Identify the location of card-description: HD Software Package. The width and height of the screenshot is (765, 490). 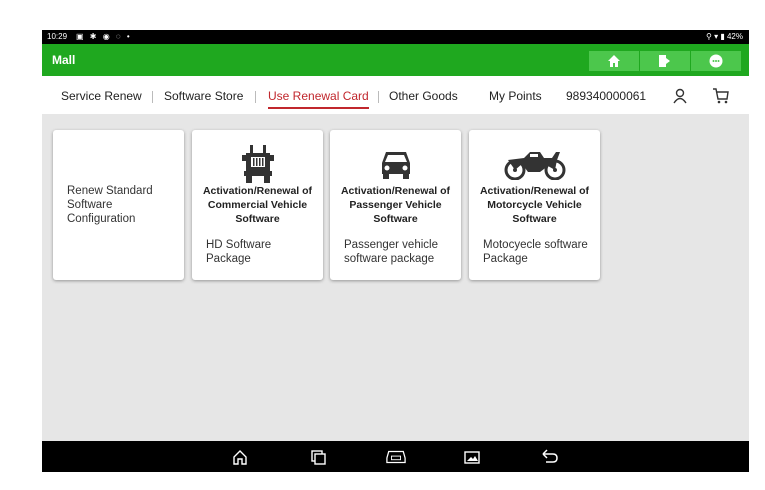
(239, 252).